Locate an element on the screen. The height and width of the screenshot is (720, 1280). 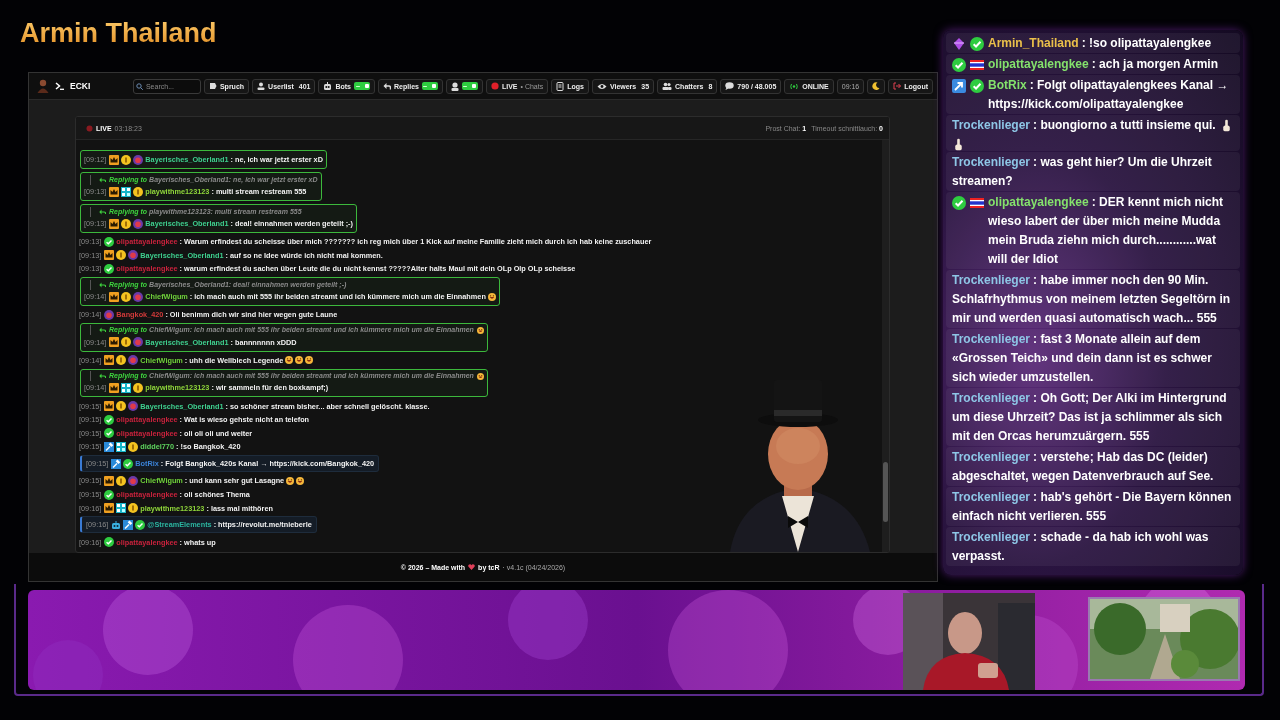
chat-message: Trockenlieger : Oh Gott; Der Alki im Hintergrund um diese Uhrzeit? Das ist ja schlimmer als sich mit den Orcas herumzuärgern. 555 is located at coordinates (1090, 417).